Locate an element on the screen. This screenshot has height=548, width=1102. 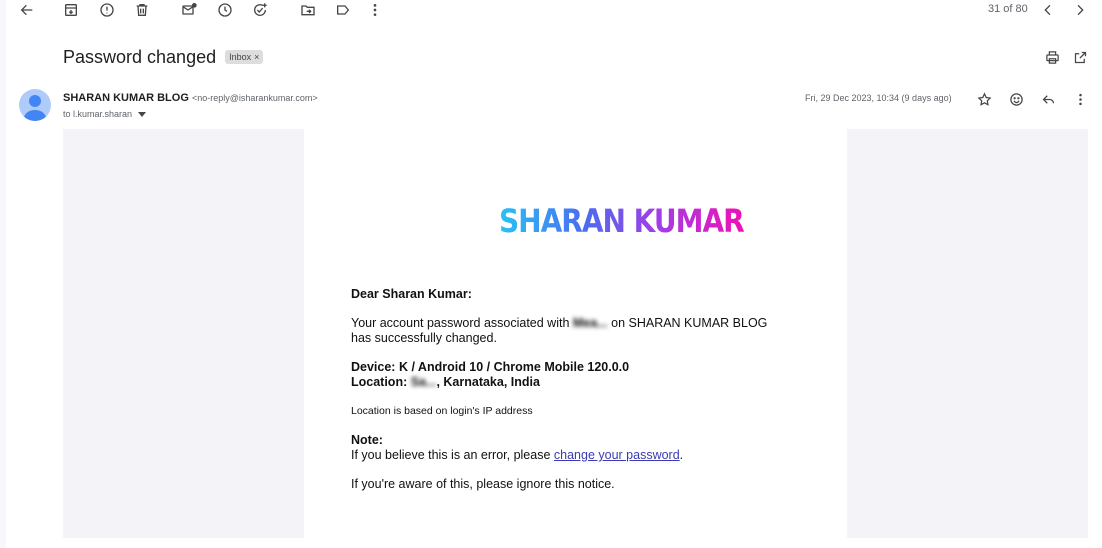
open-in-new-window-icon is located at coordinates (1080, 57).